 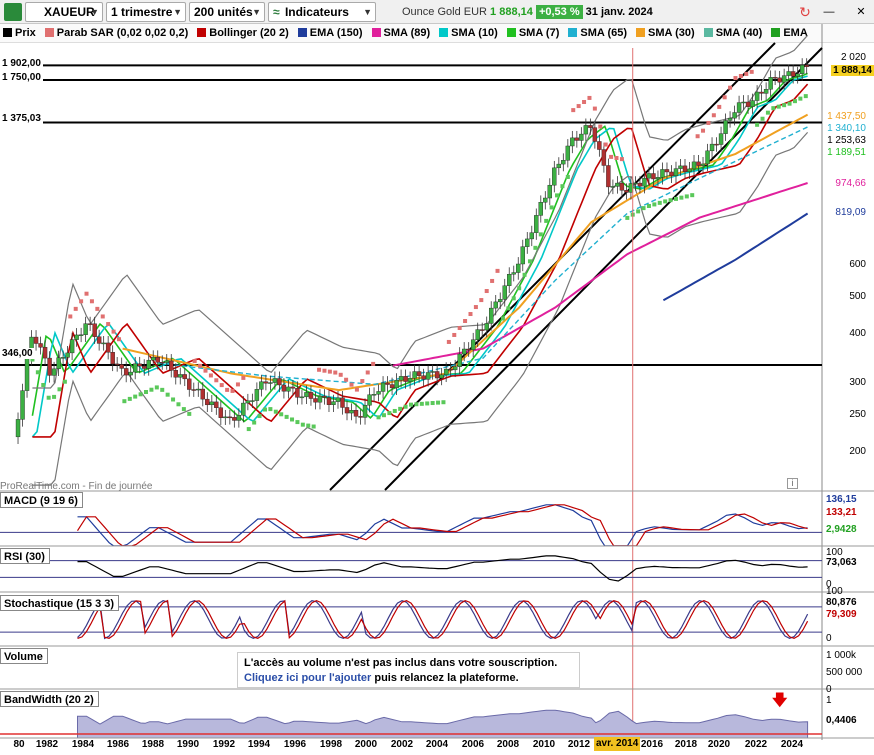 I want to click on price-axis-tick: 819,09, so click(x=850, y=212).